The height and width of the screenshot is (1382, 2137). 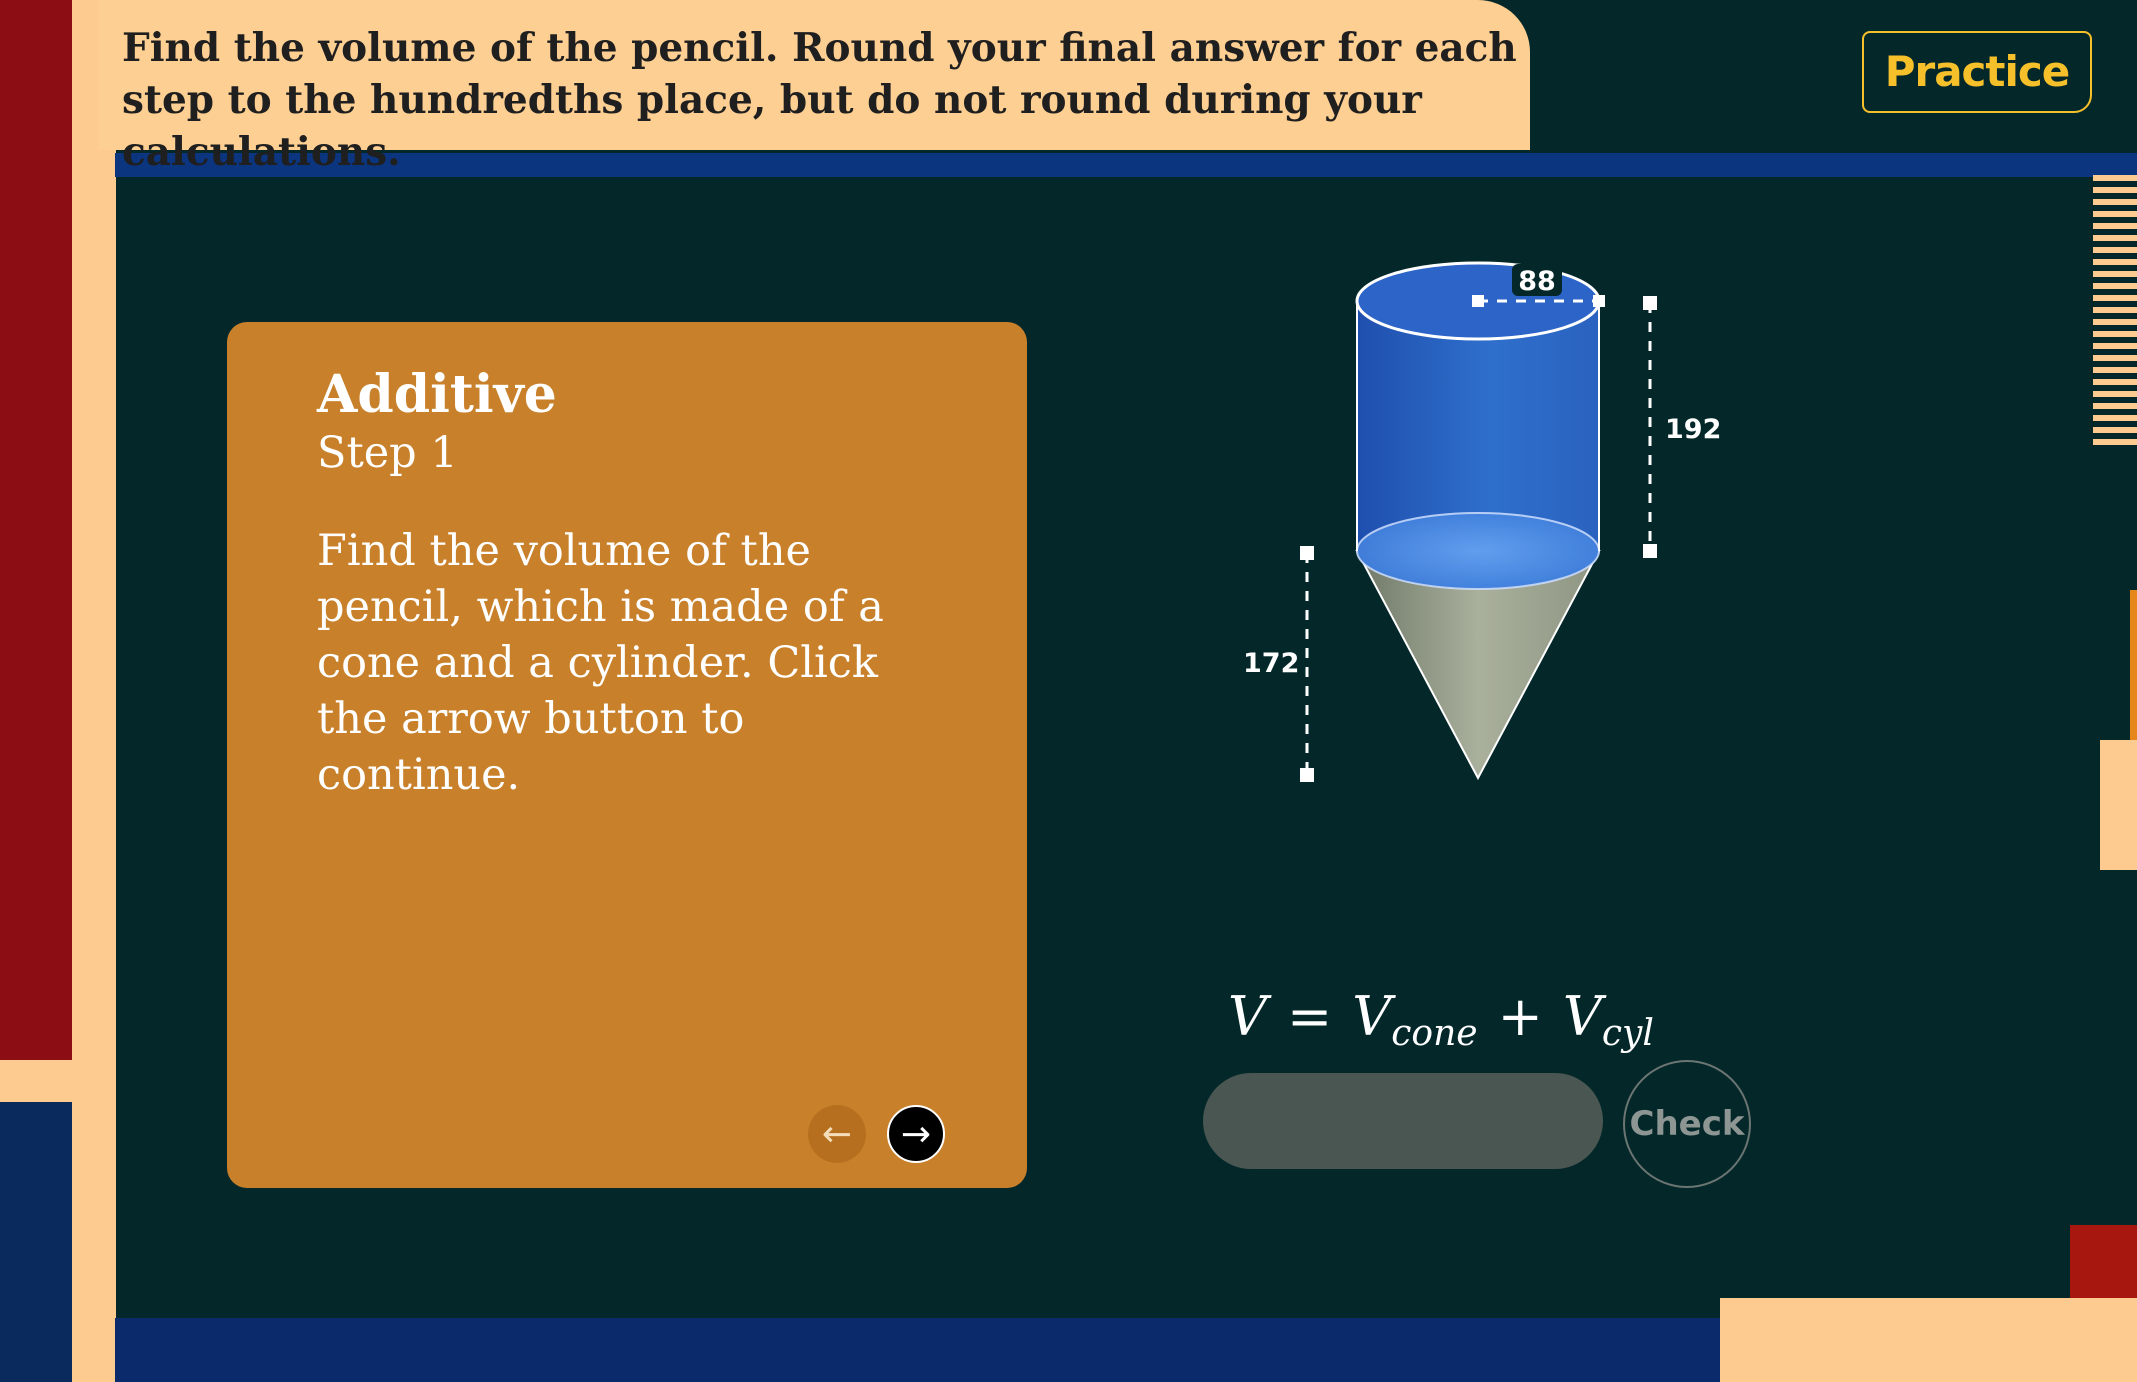 I want to click on decor-bottom-bar, so click(x=917, y=1350).